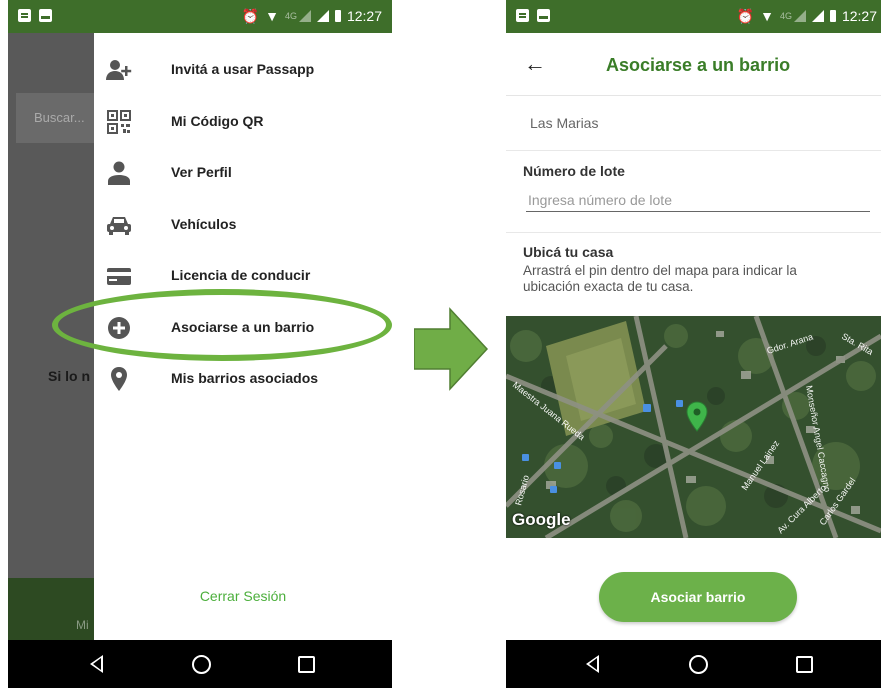 Image resolution: width=881 pixels, height=688 pixels. I want to click on barrio-value: Las Marias, so click(564, 123).